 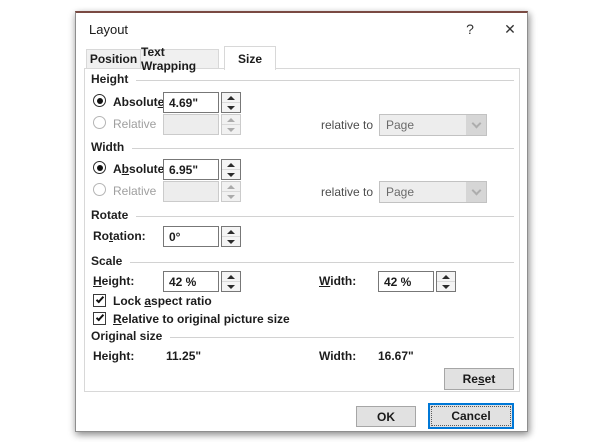 I want to click on rotate-section-header: Rotate, so click(x=302, y=215).